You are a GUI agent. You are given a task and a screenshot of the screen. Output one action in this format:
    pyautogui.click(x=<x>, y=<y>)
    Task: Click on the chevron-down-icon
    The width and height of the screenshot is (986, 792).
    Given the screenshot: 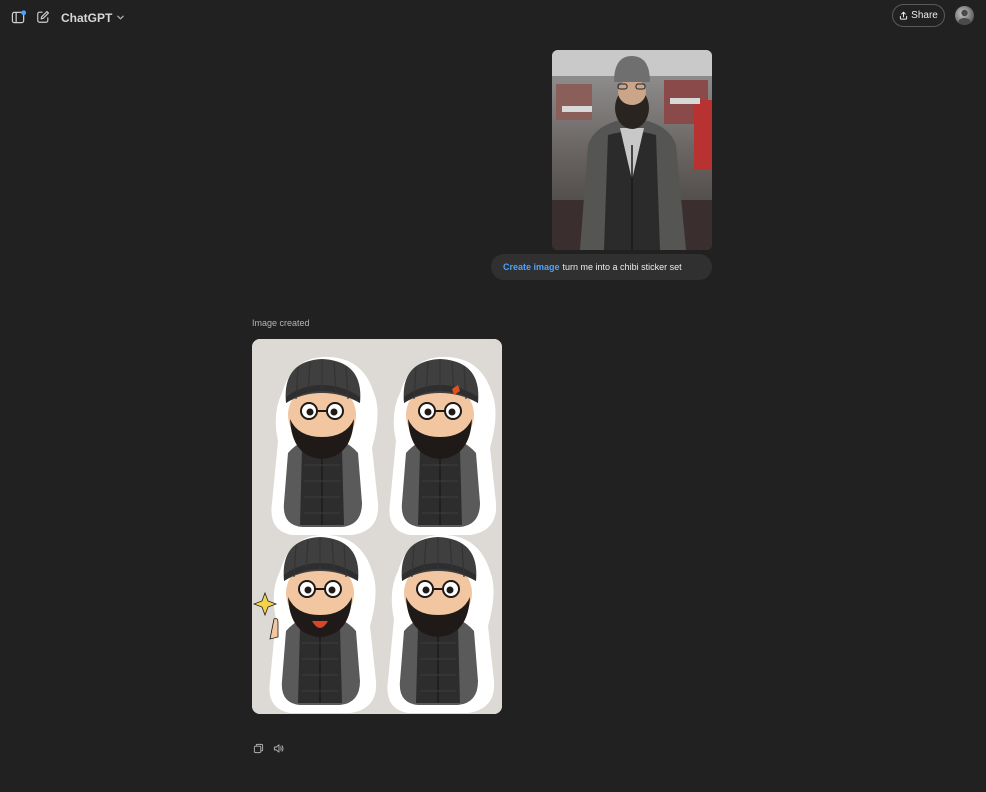 What is the action you would take?
    pyautogui.click(x=120, y=18)
    